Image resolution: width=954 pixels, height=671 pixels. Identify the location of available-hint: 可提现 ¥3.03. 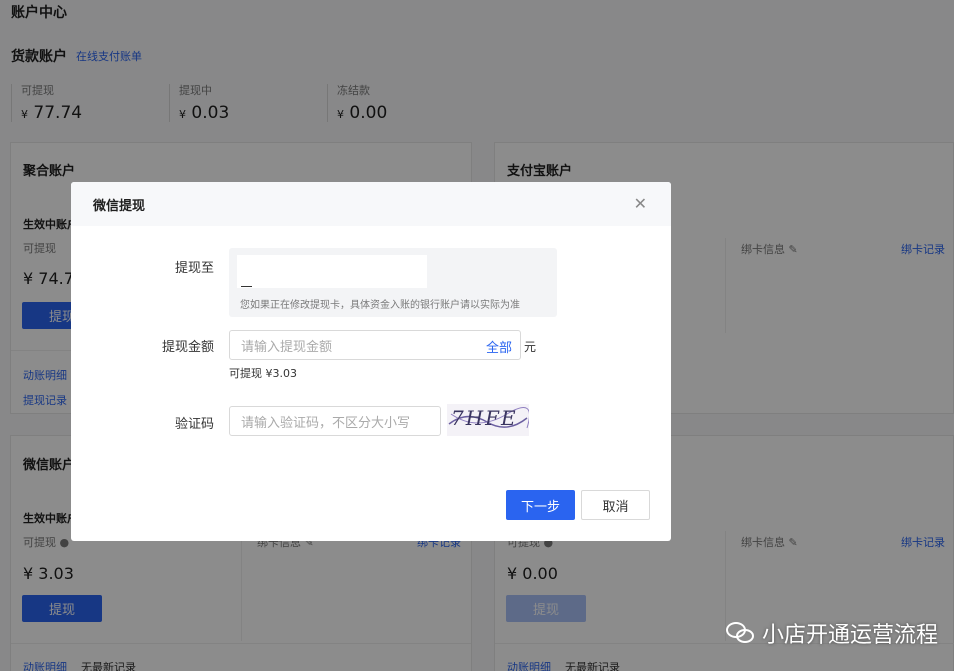
(263, 373).